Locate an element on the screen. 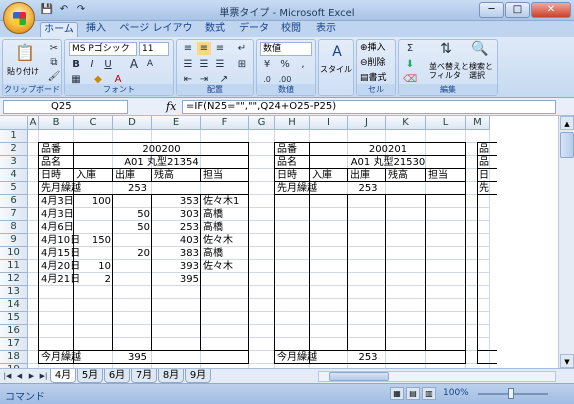 This screenshot has width=574, height=404. delete-cells-button: ⊖削除 is located at coordinates (373, 63).